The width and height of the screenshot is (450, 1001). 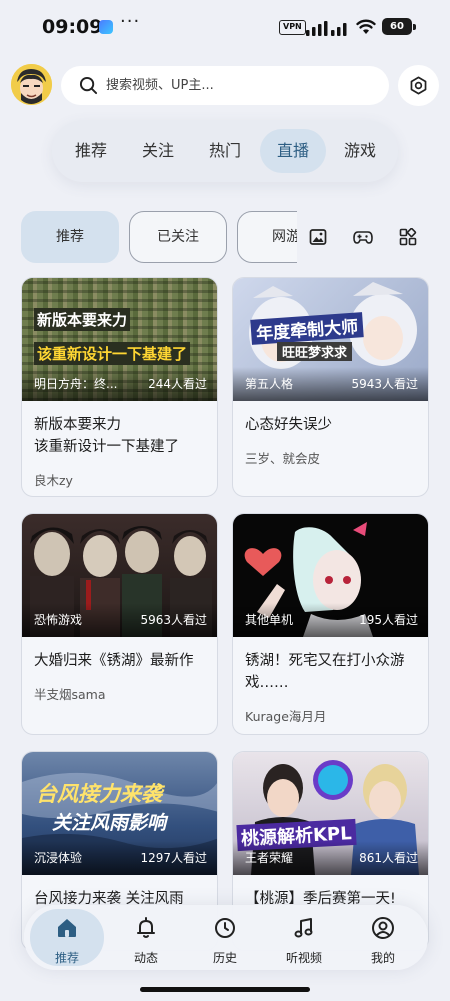 I want to click on tab-live: 直播, so click(x=293, y=151).